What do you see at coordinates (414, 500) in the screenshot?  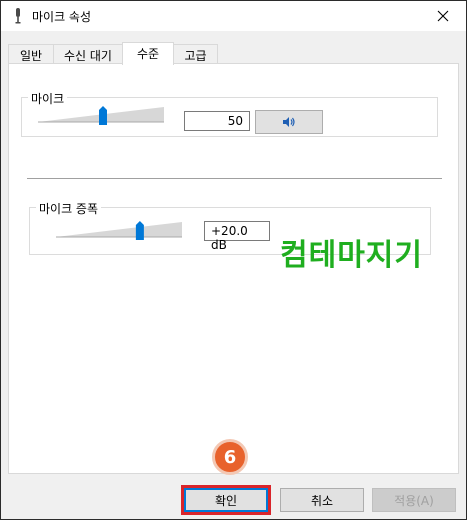 I see `apply-button: 적용(A)` at bounding box center [414, 500].